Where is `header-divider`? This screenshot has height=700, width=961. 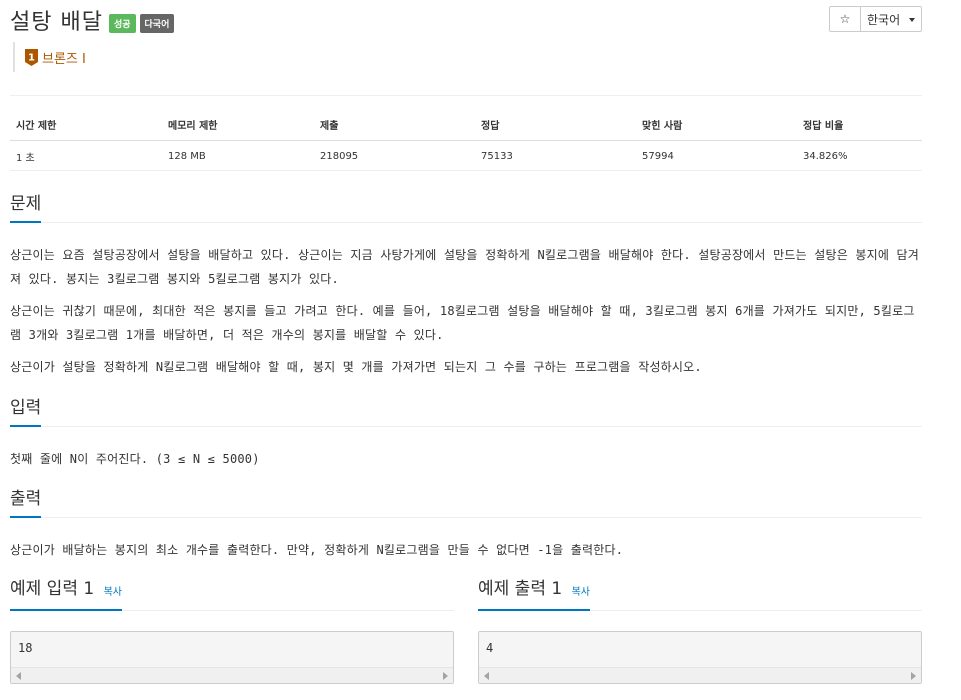 header-divider is located at coordinates (466, 95).